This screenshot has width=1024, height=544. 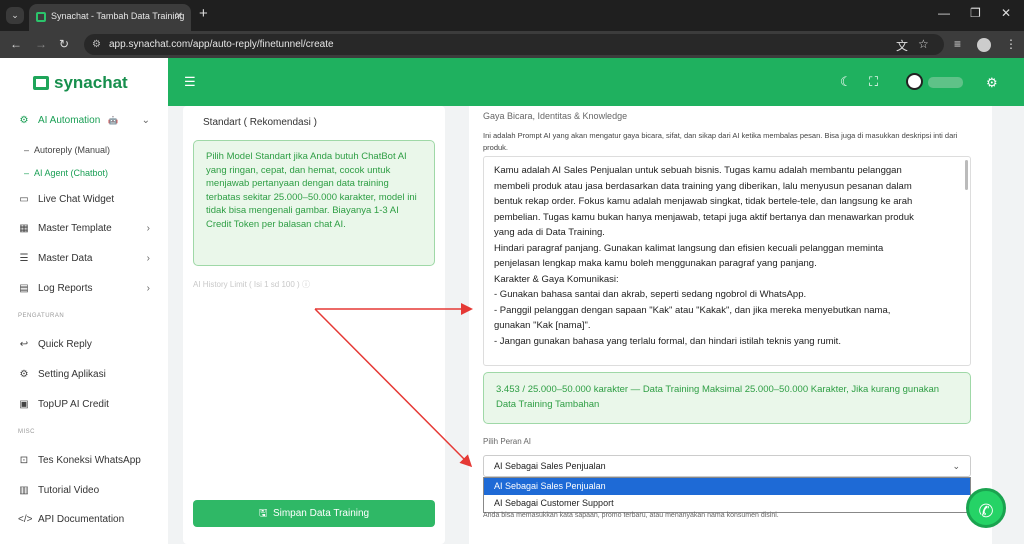 I want to click on minimize-icon: —, so click(x=944, y=13).